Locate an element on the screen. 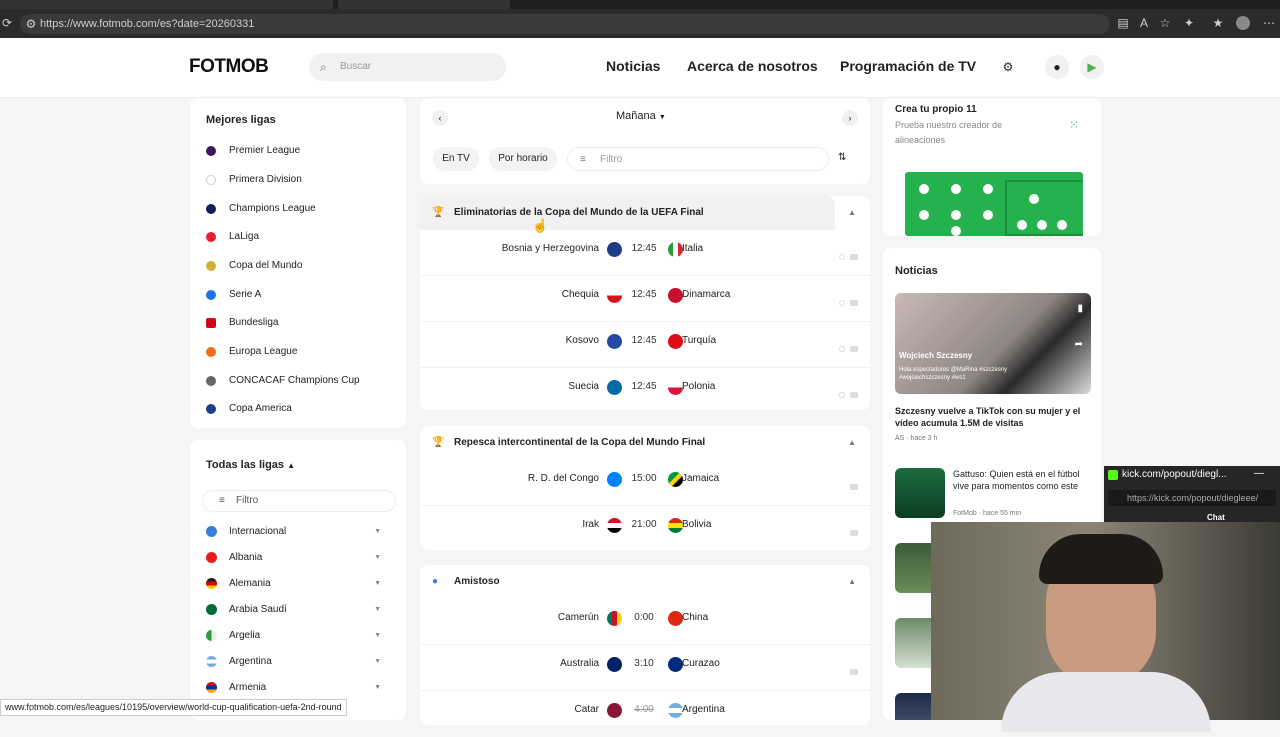 This screenshot has height=737, width=1280. search-input: ⌕ Buscar is located at coordinates (407, 67).